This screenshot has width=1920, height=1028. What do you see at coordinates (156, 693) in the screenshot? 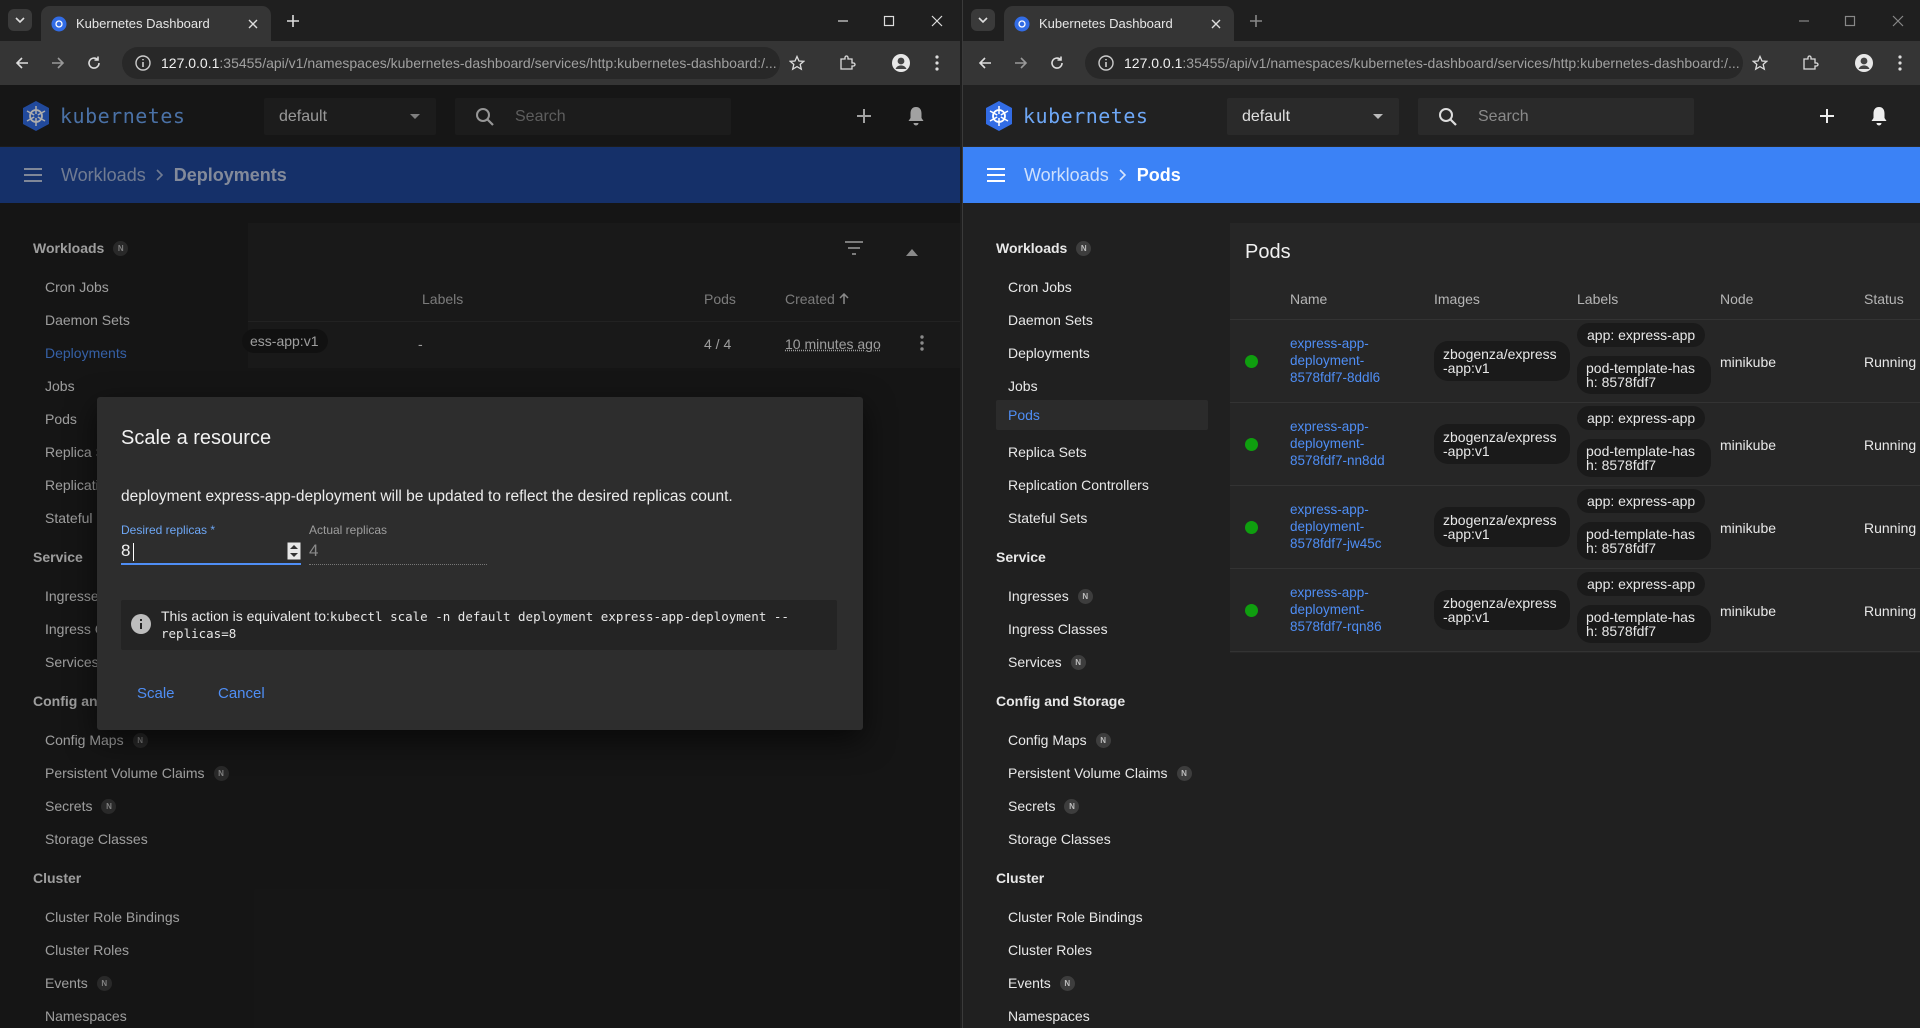
I see `scale-button: Scale` at bounding box center [156, 693].